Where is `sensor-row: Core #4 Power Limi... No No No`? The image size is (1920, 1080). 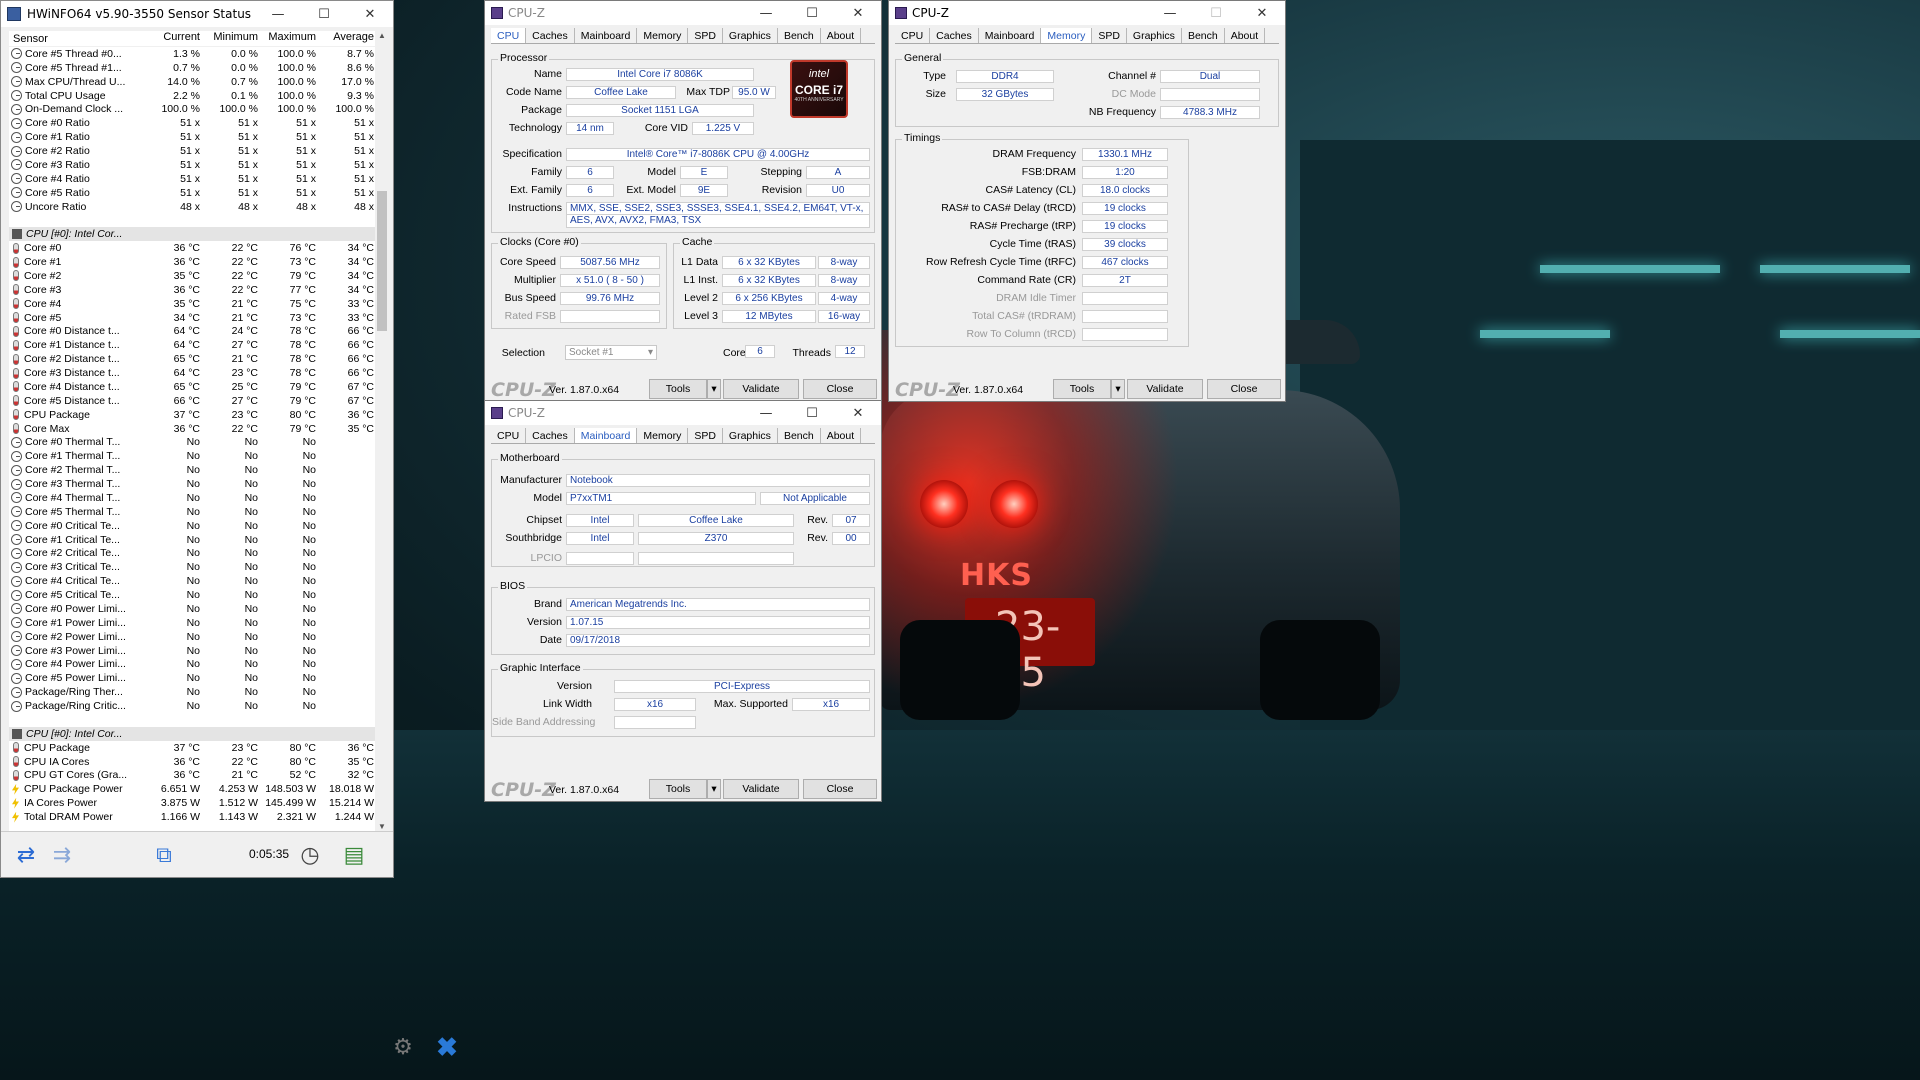
sensor-row: Core #4 Power Limi... No No No is located at coordinates (194, 665).